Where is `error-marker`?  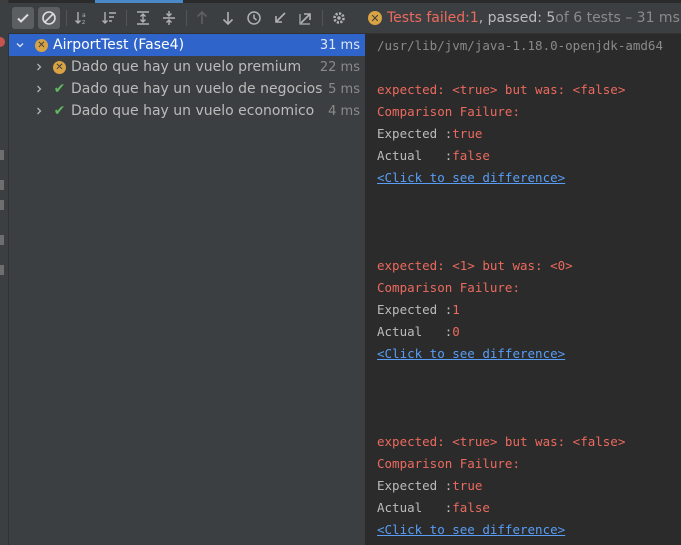
error-marker is located at coordinates (2, 42).